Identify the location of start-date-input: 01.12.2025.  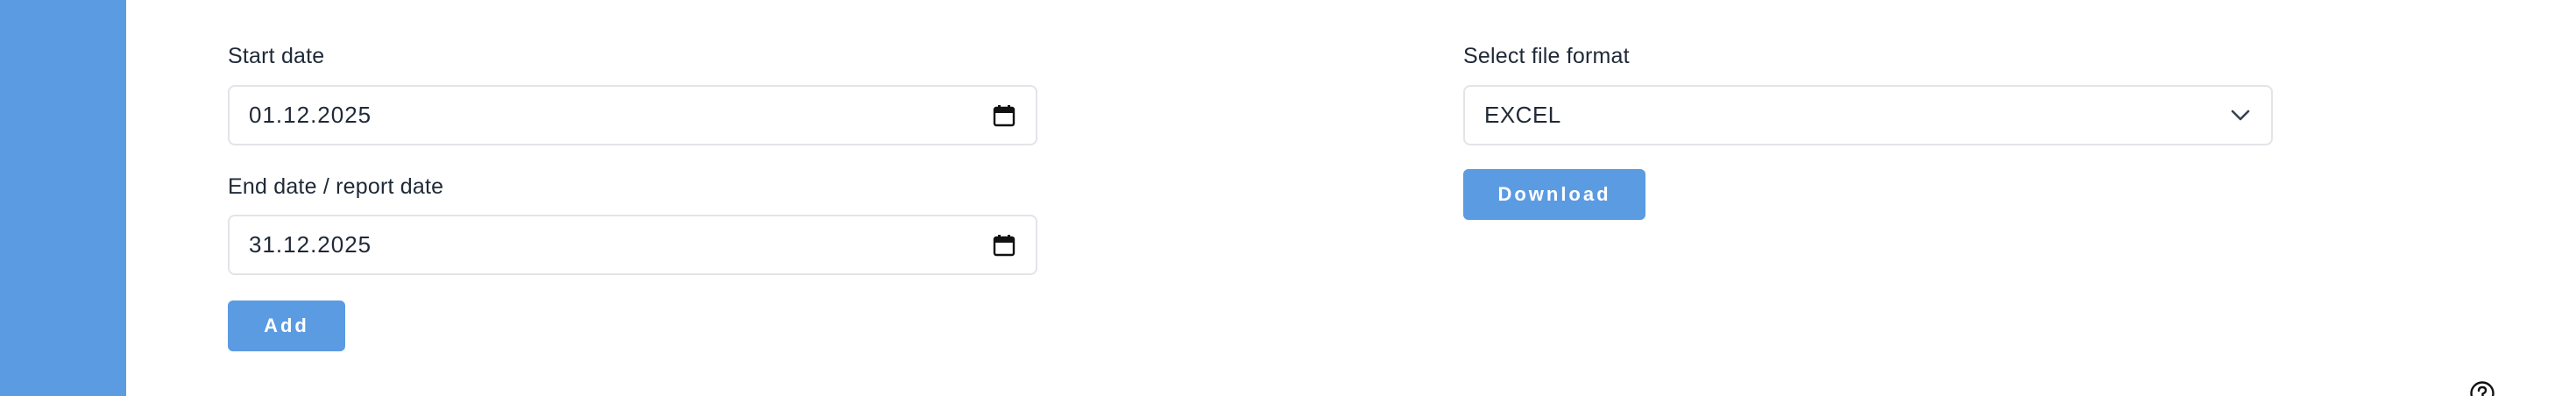
(632, 115).